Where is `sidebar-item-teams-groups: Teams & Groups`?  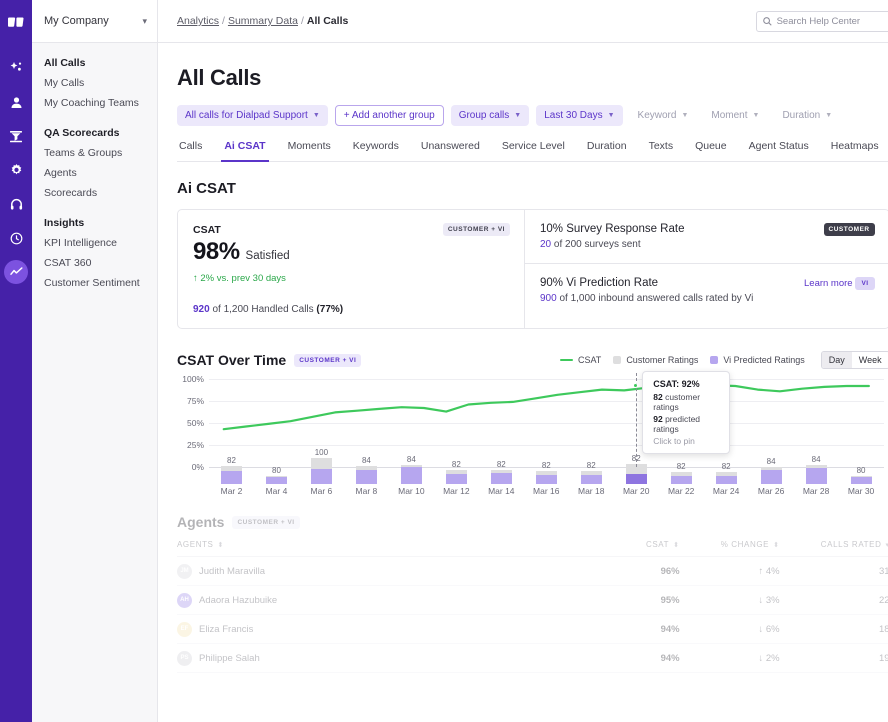
sidebar-item-teams-groups: Teams & Groups is located at coordinates (100, 153).